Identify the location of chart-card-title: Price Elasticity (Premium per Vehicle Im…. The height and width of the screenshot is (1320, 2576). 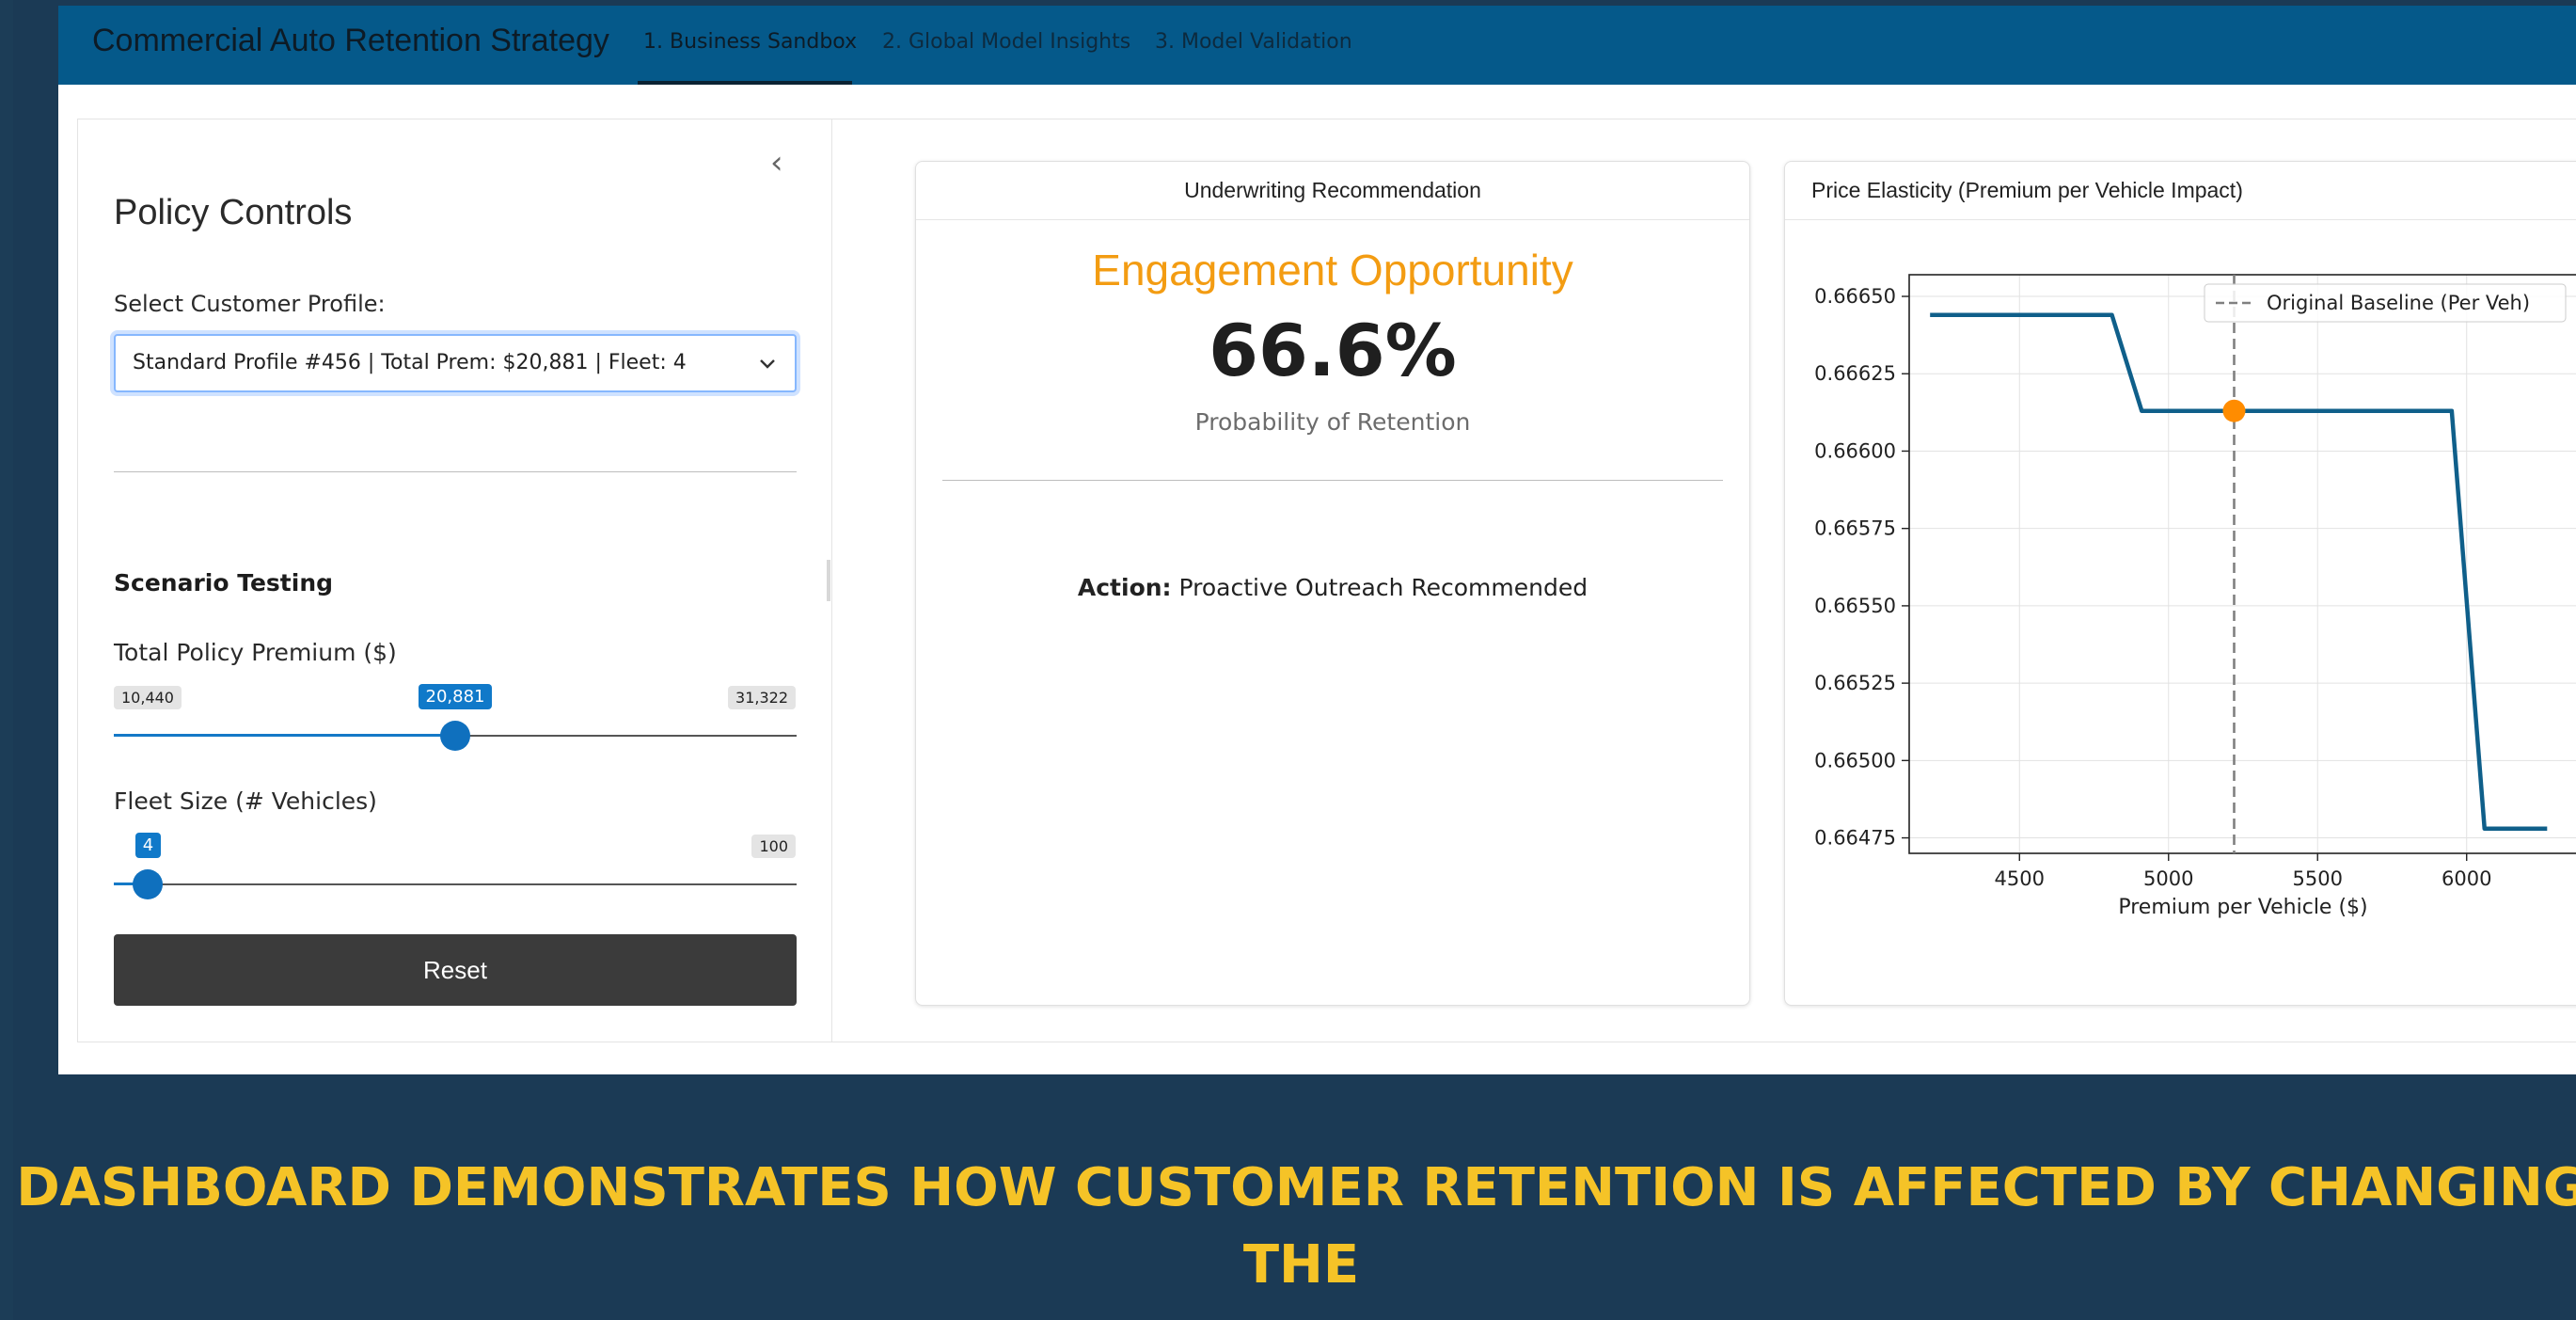
(2027, 190).